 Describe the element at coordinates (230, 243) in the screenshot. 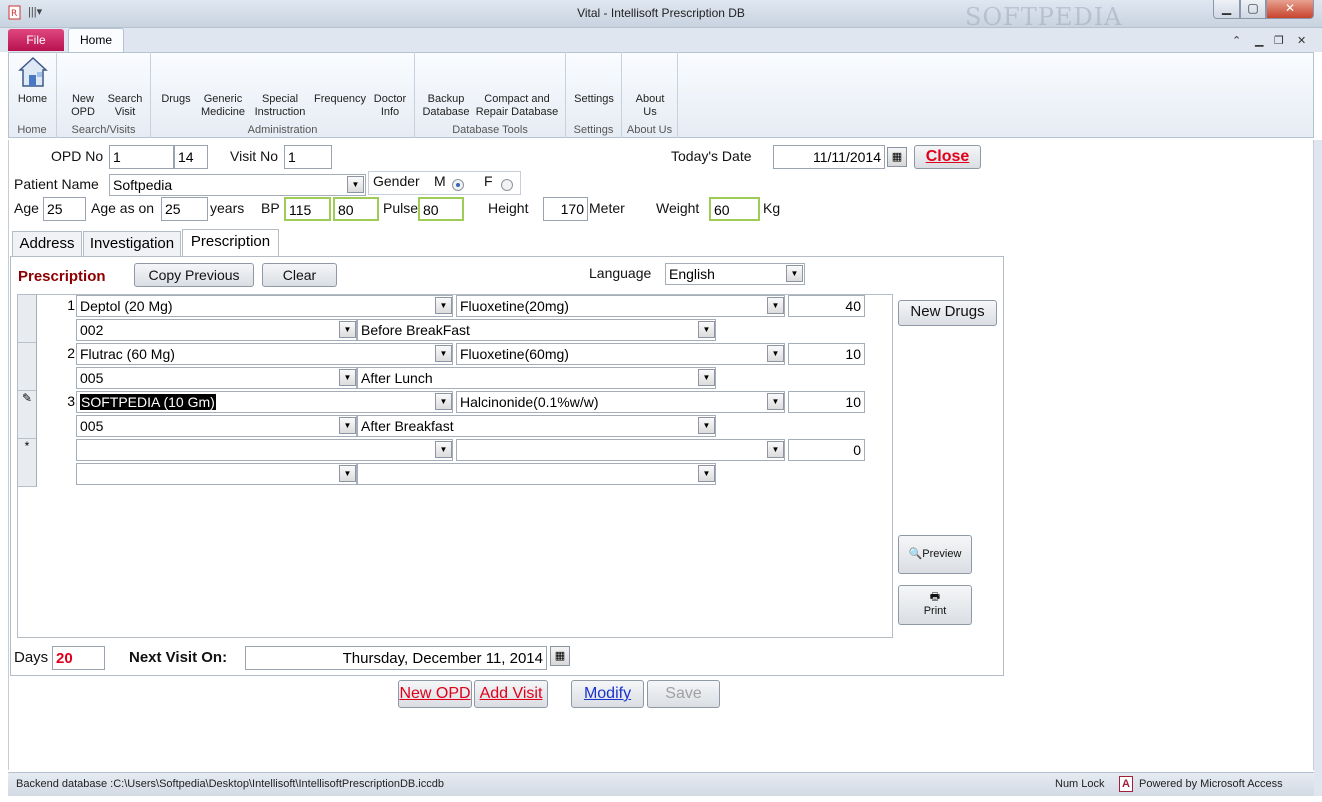

I see `tab-prescription: Prescription` at that location.